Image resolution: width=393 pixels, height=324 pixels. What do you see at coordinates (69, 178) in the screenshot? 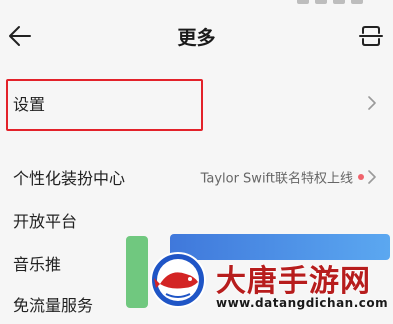
I see `personalization-label: 个性化装扮中心` at bounding box center [69, 178].